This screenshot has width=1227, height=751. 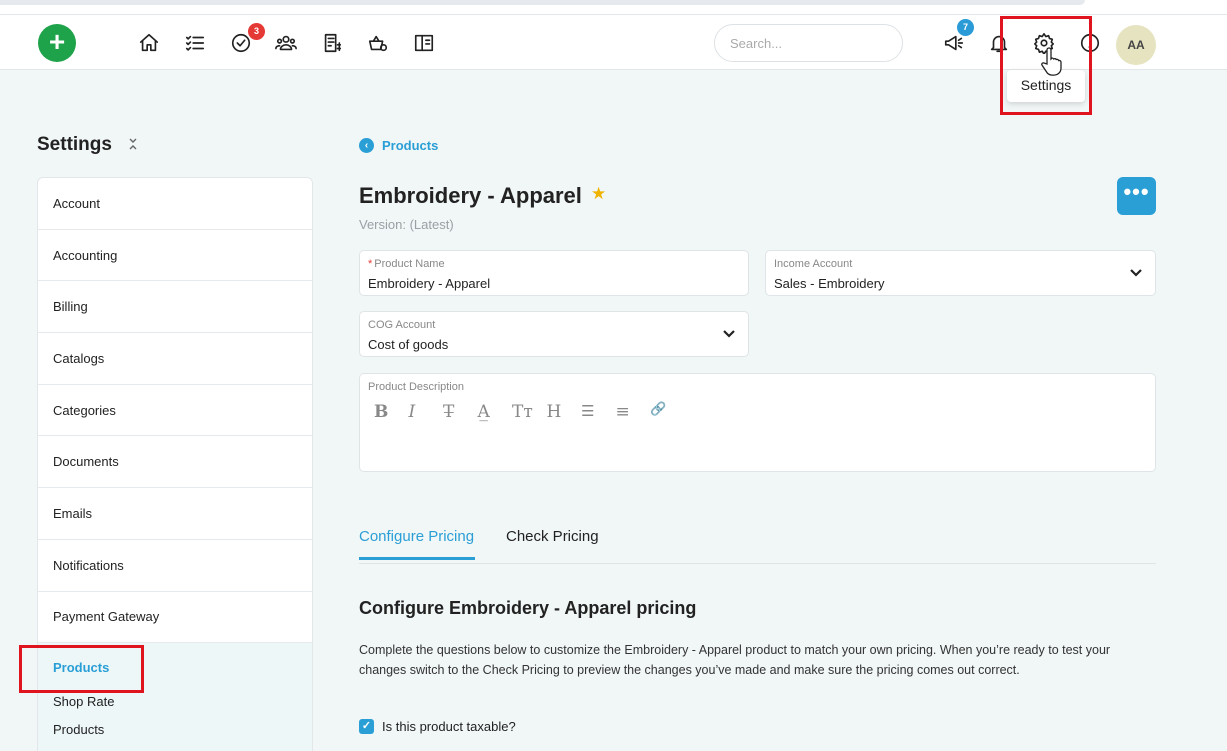 I want to click on bold-icon: B, so click(x=391, y=412).